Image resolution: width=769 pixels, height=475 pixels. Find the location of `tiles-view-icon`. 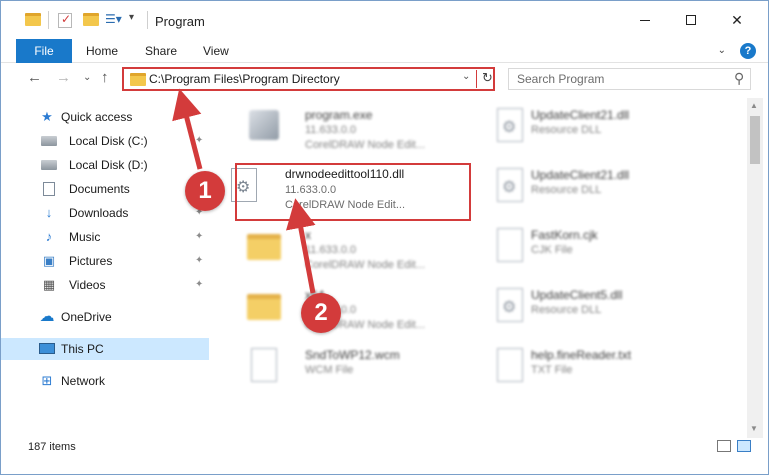

tiles-view-icon is located at coordinates (744, 446).